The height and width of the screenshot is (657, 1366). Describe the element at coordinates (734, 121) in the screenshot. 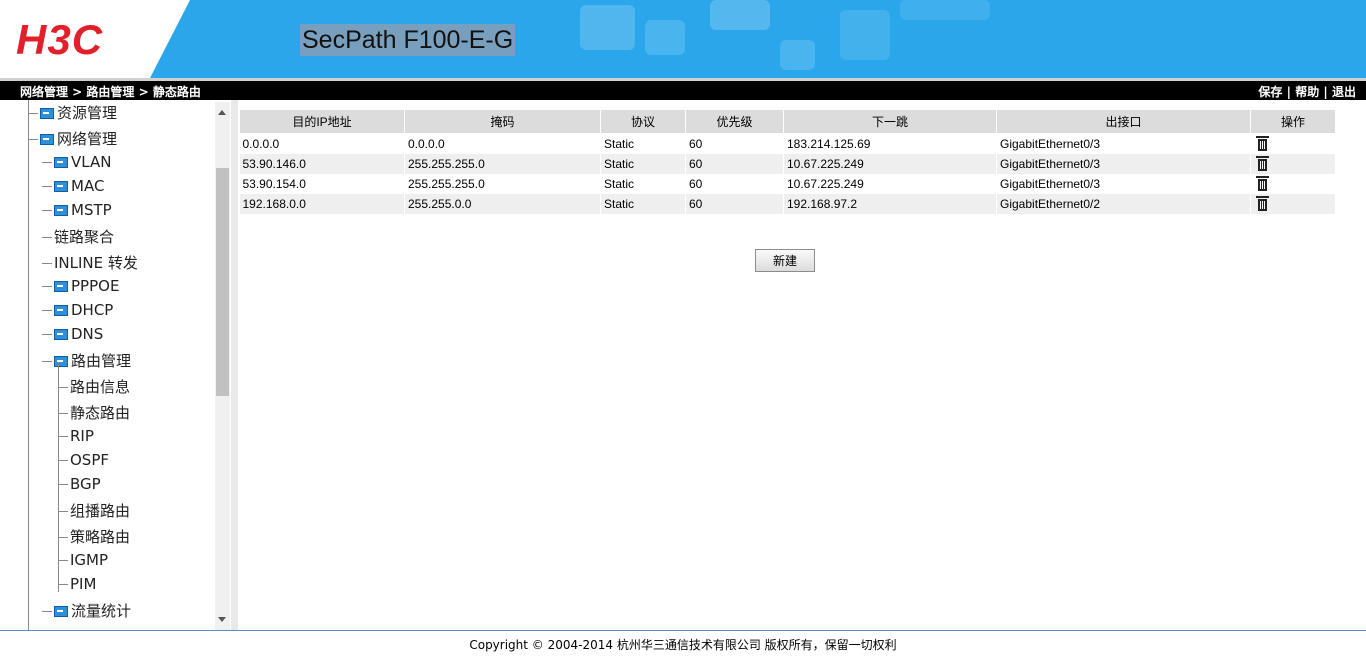

I see `column-header-priority: 优先级` at that location.